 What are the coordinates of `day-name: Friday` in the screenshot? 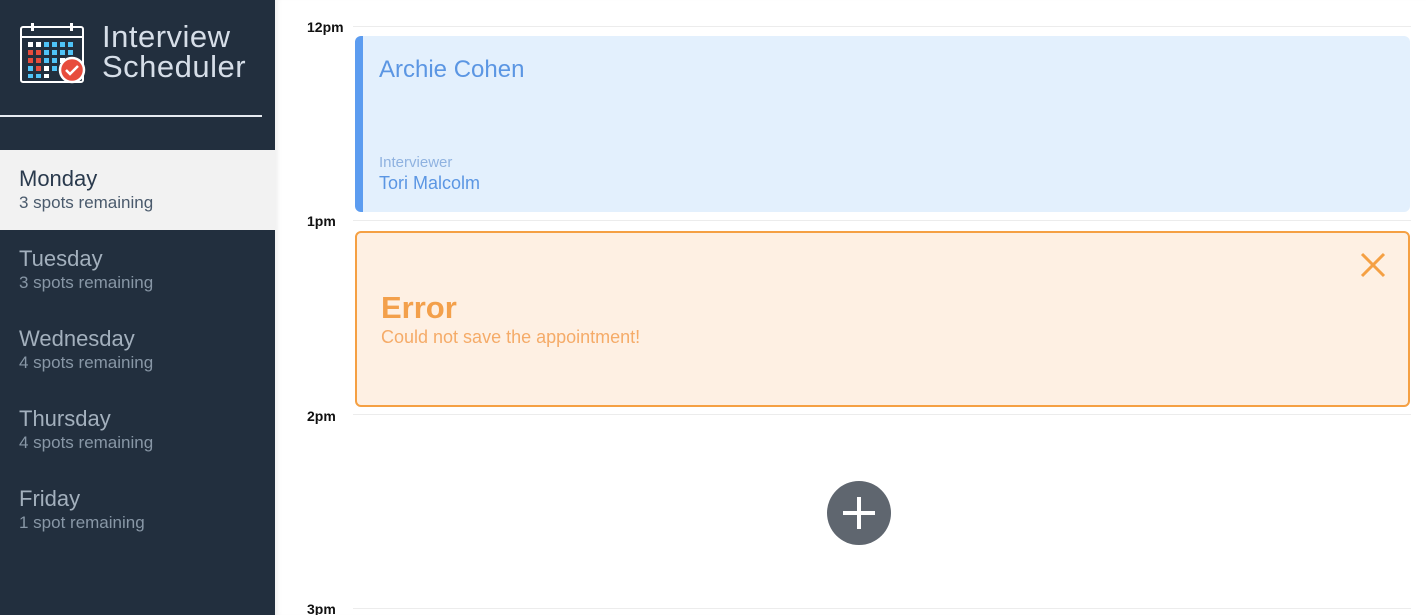 It's located at (50, 498).